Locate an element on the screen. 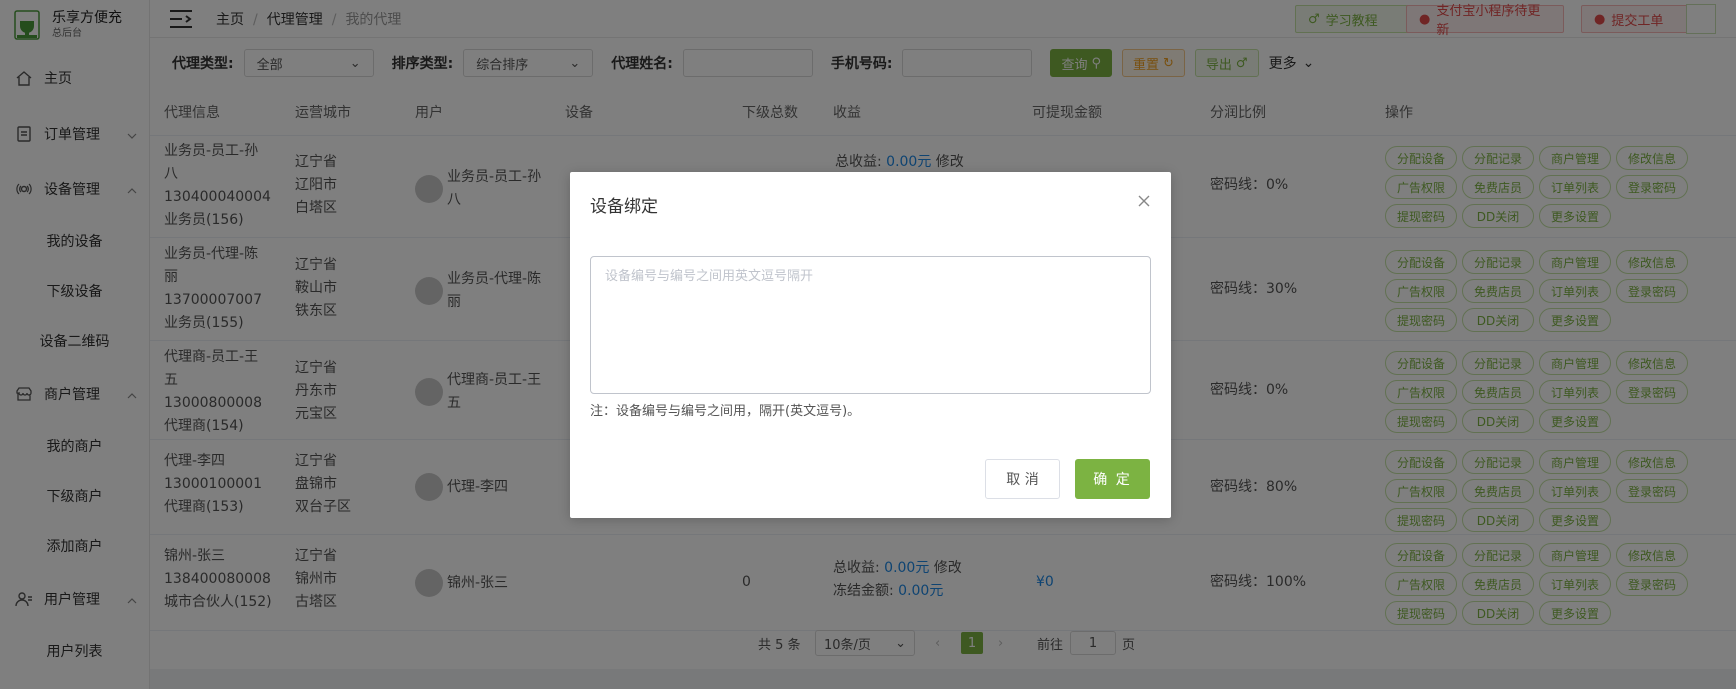  confirm-button: 确 定 is located at coordinates (1112, 479).